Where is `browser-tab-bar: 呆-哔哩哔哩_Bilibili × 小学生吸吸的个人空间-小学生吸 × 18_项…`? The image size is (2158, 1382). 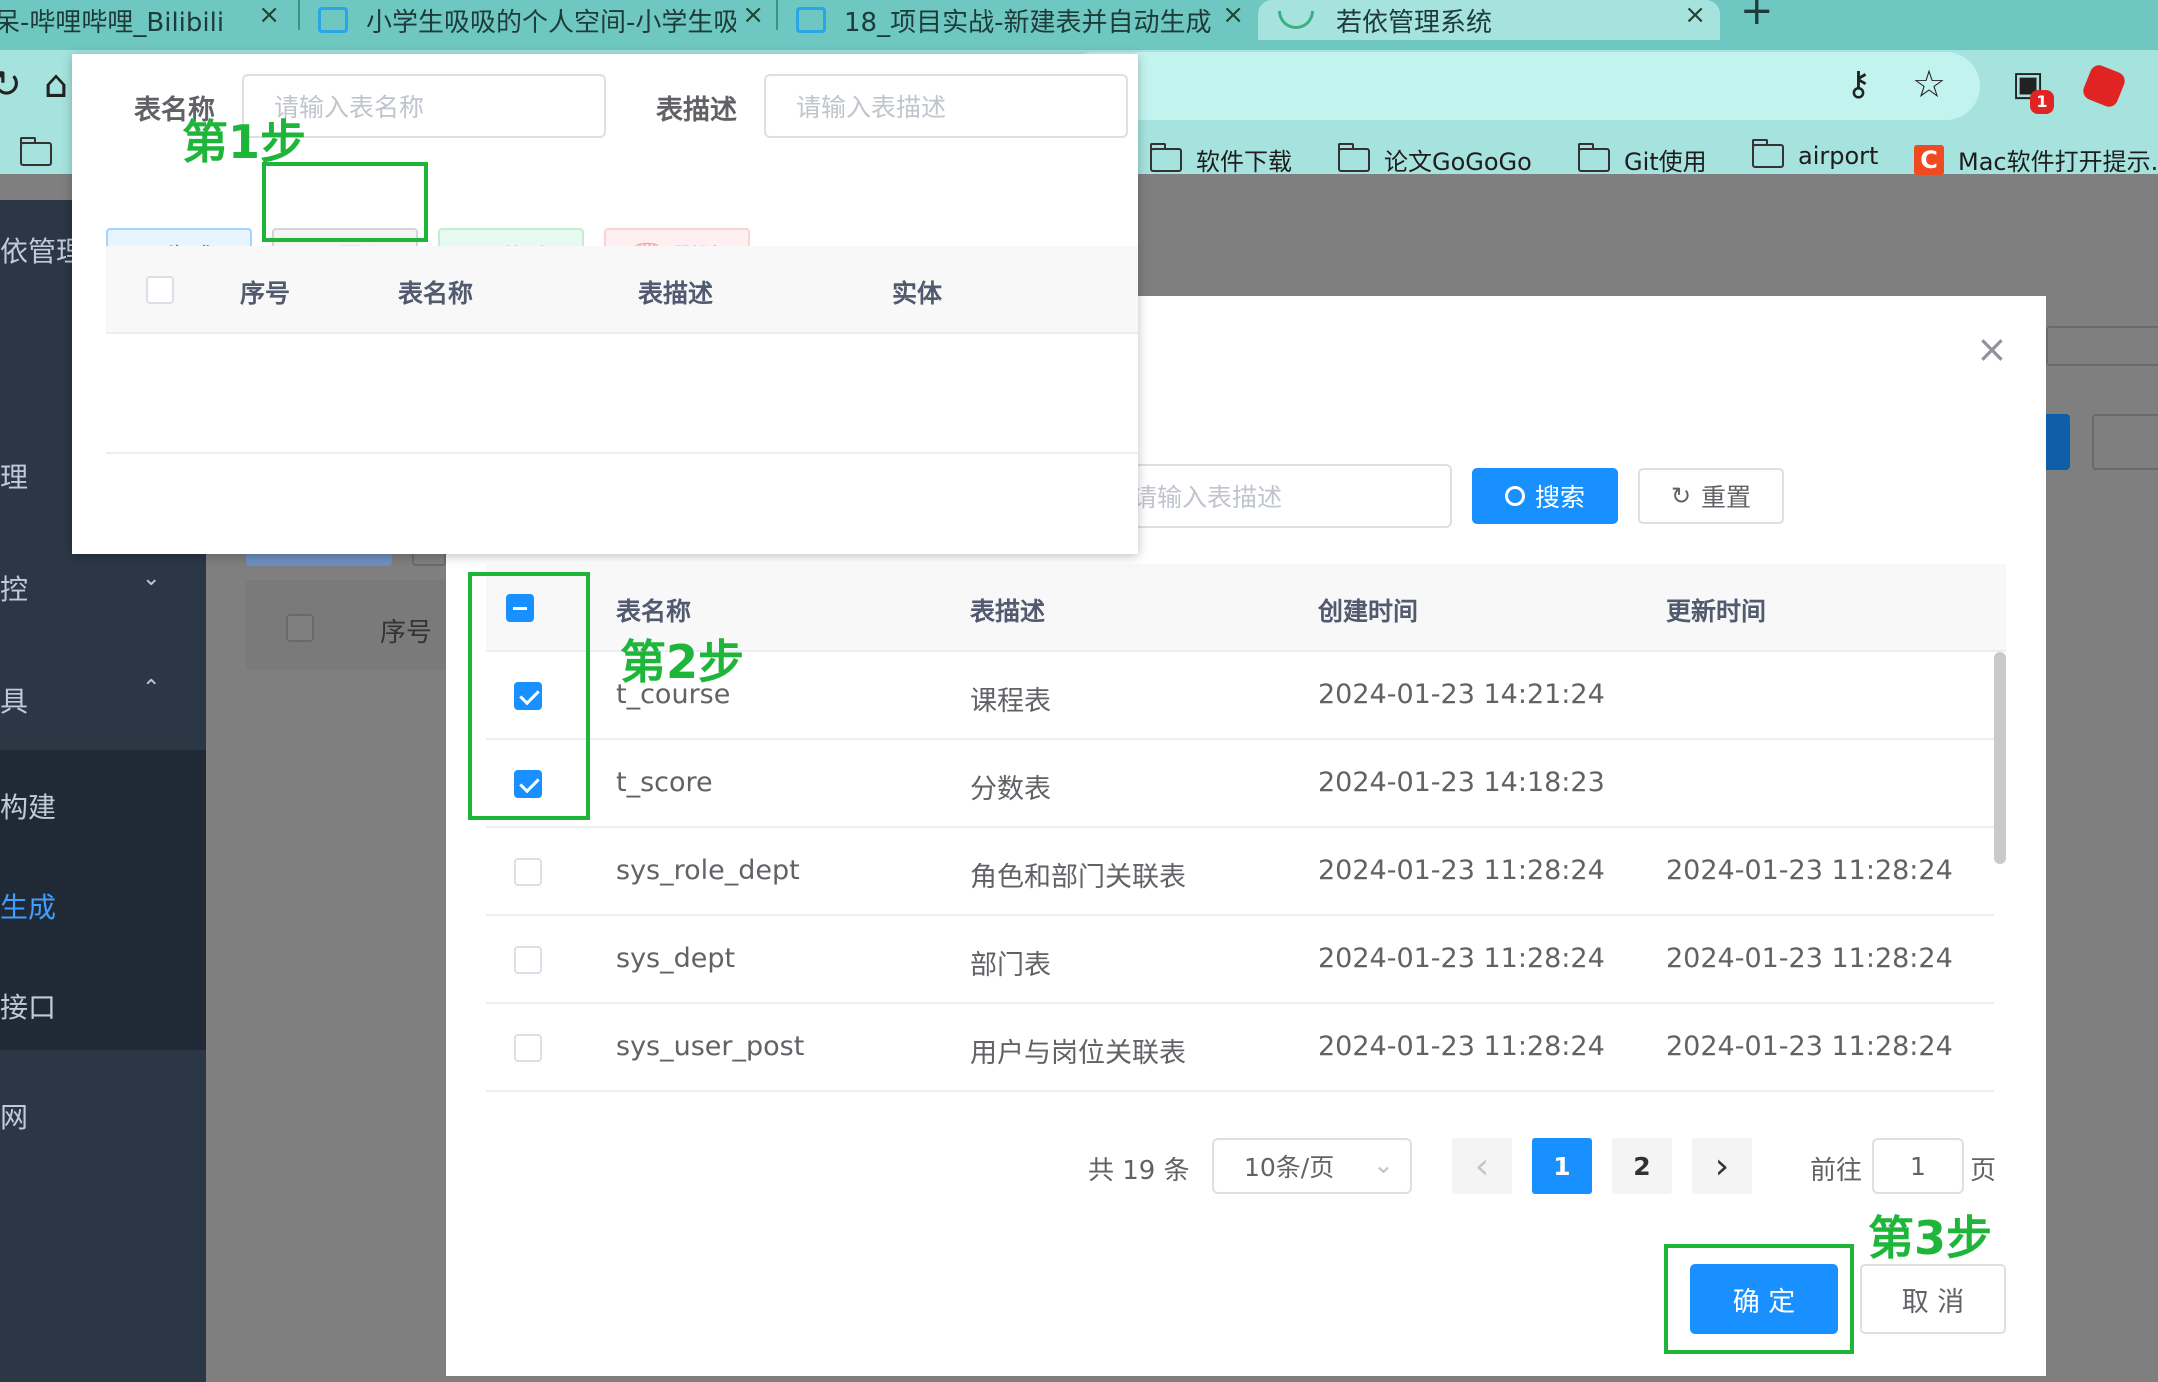 browser-tab-bar: 呆-哔哩哔哩_Bilibili × 小学生吸吸的个人空间-小学生吸 × 18_项… is located at coordinates (1079, 25).